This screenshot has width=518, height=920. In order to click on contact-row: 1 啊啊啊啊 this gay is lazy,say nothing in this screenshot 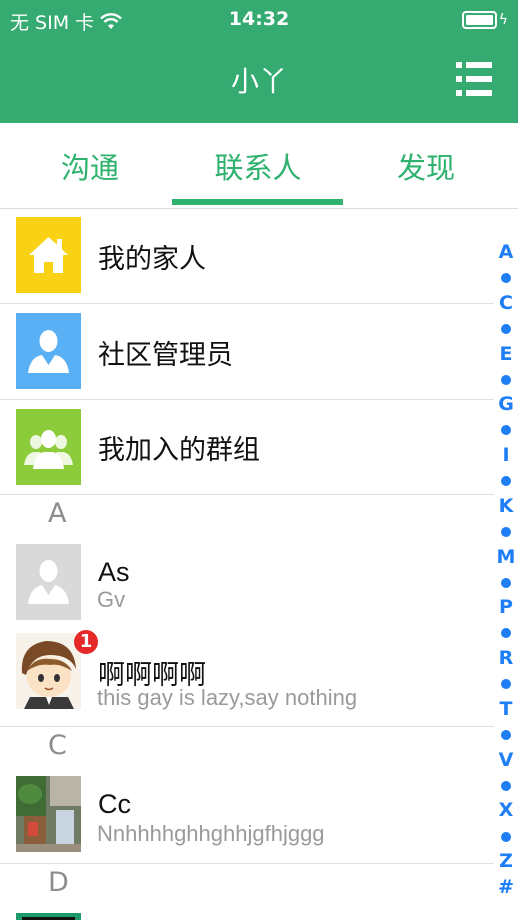, I will do `click(247, 677)`.